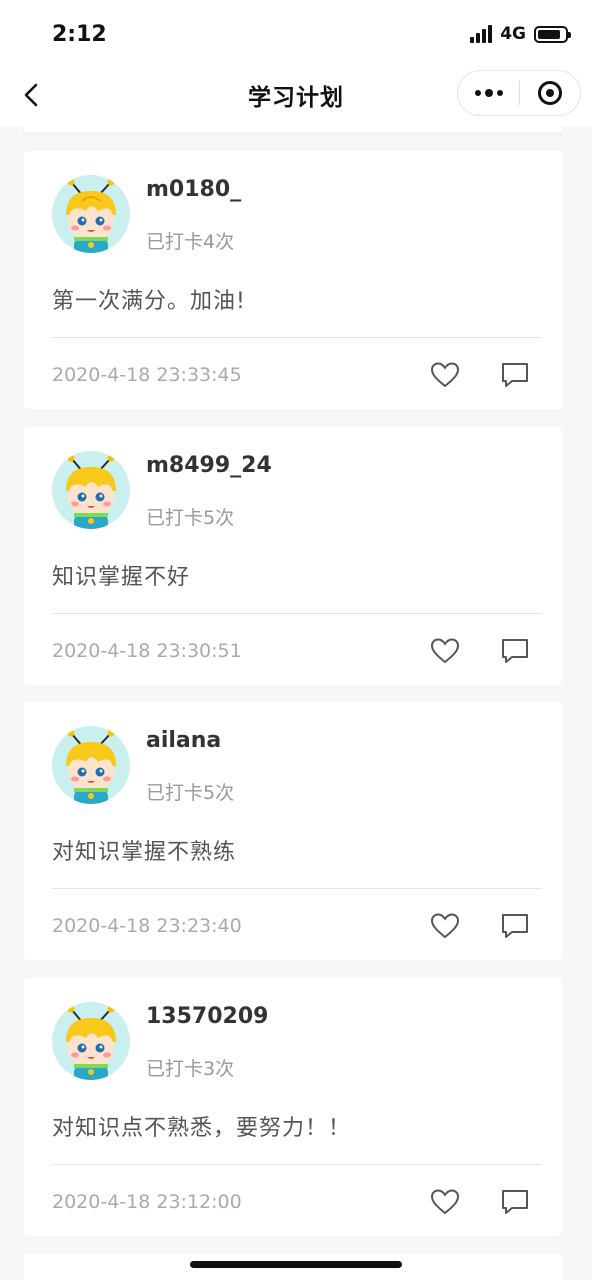 The image size is (592, 1280). I want to click on post-comment: 对知识点不熟悉，要努力！！, so click(202, 1128).